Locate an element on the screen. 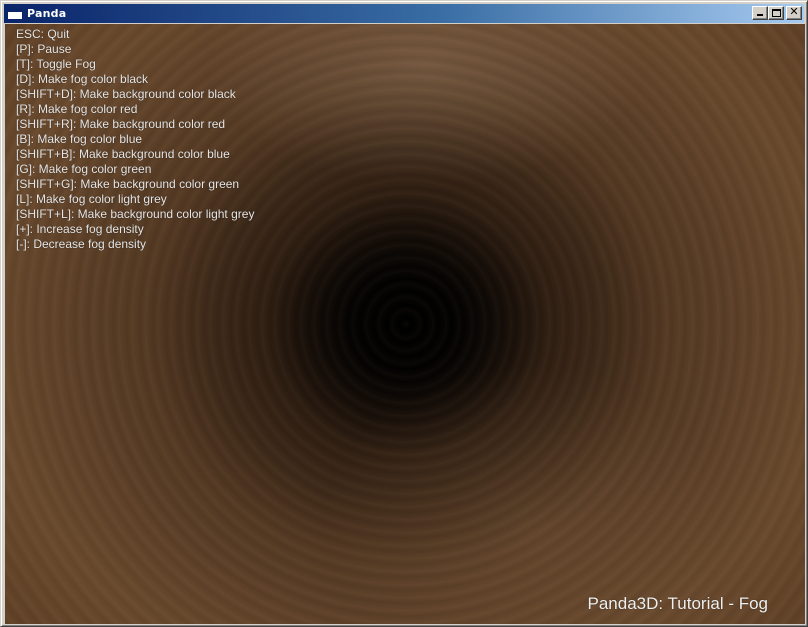 The width and height of the screenshot is (808, 627). title-bar: Panda ✕ is located at coordinates (404, 13).